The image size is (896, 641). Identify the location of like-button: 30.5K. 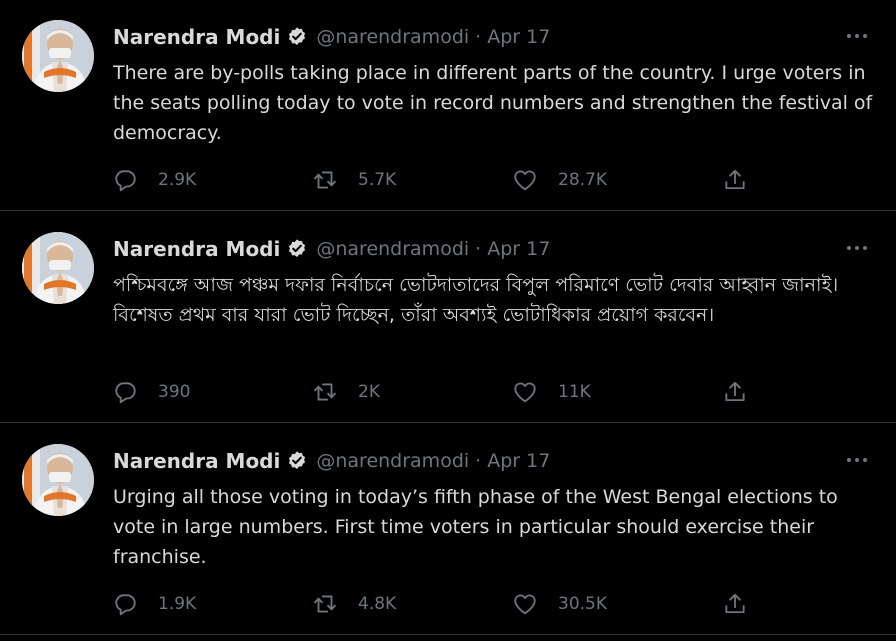
(559, 604).